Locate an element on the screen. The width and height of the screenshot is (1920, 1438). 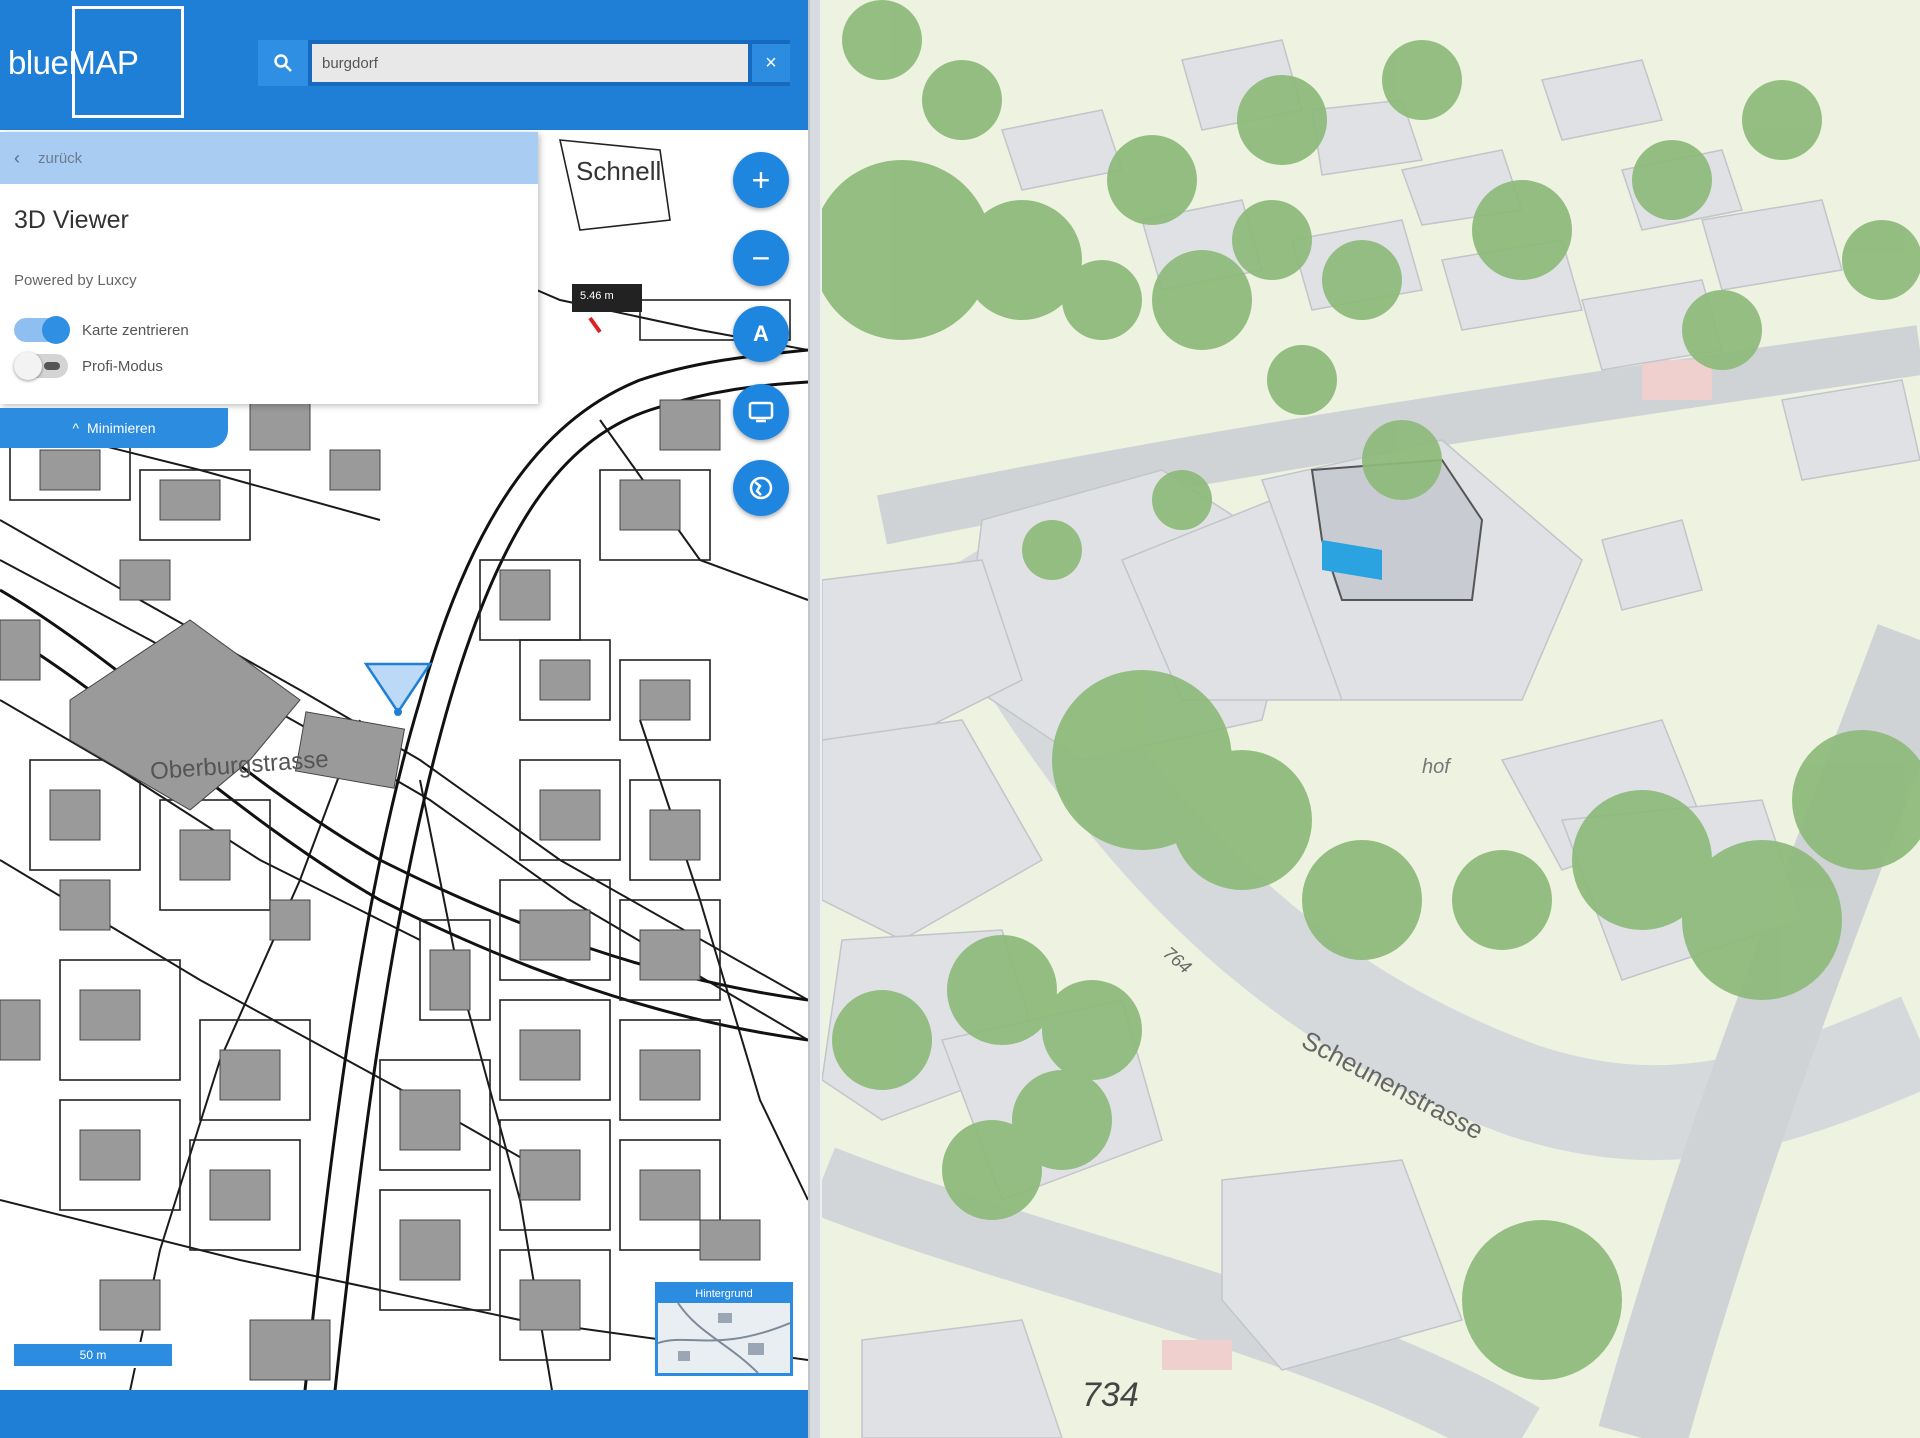
search-button is located at coordinates (283, 63).